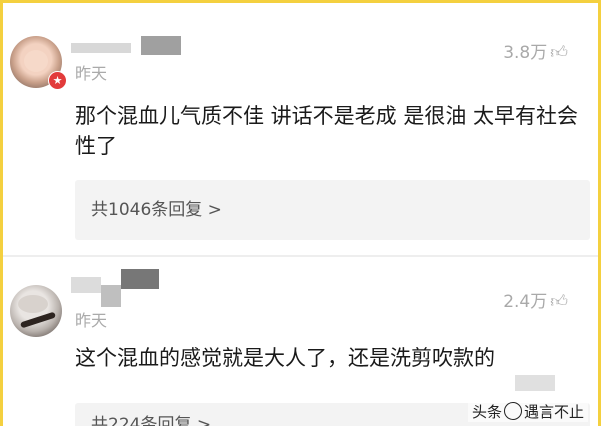 This screenshot has height=426, width=601. I want to click on like-count-label: 2.4万, so click(525, 302).